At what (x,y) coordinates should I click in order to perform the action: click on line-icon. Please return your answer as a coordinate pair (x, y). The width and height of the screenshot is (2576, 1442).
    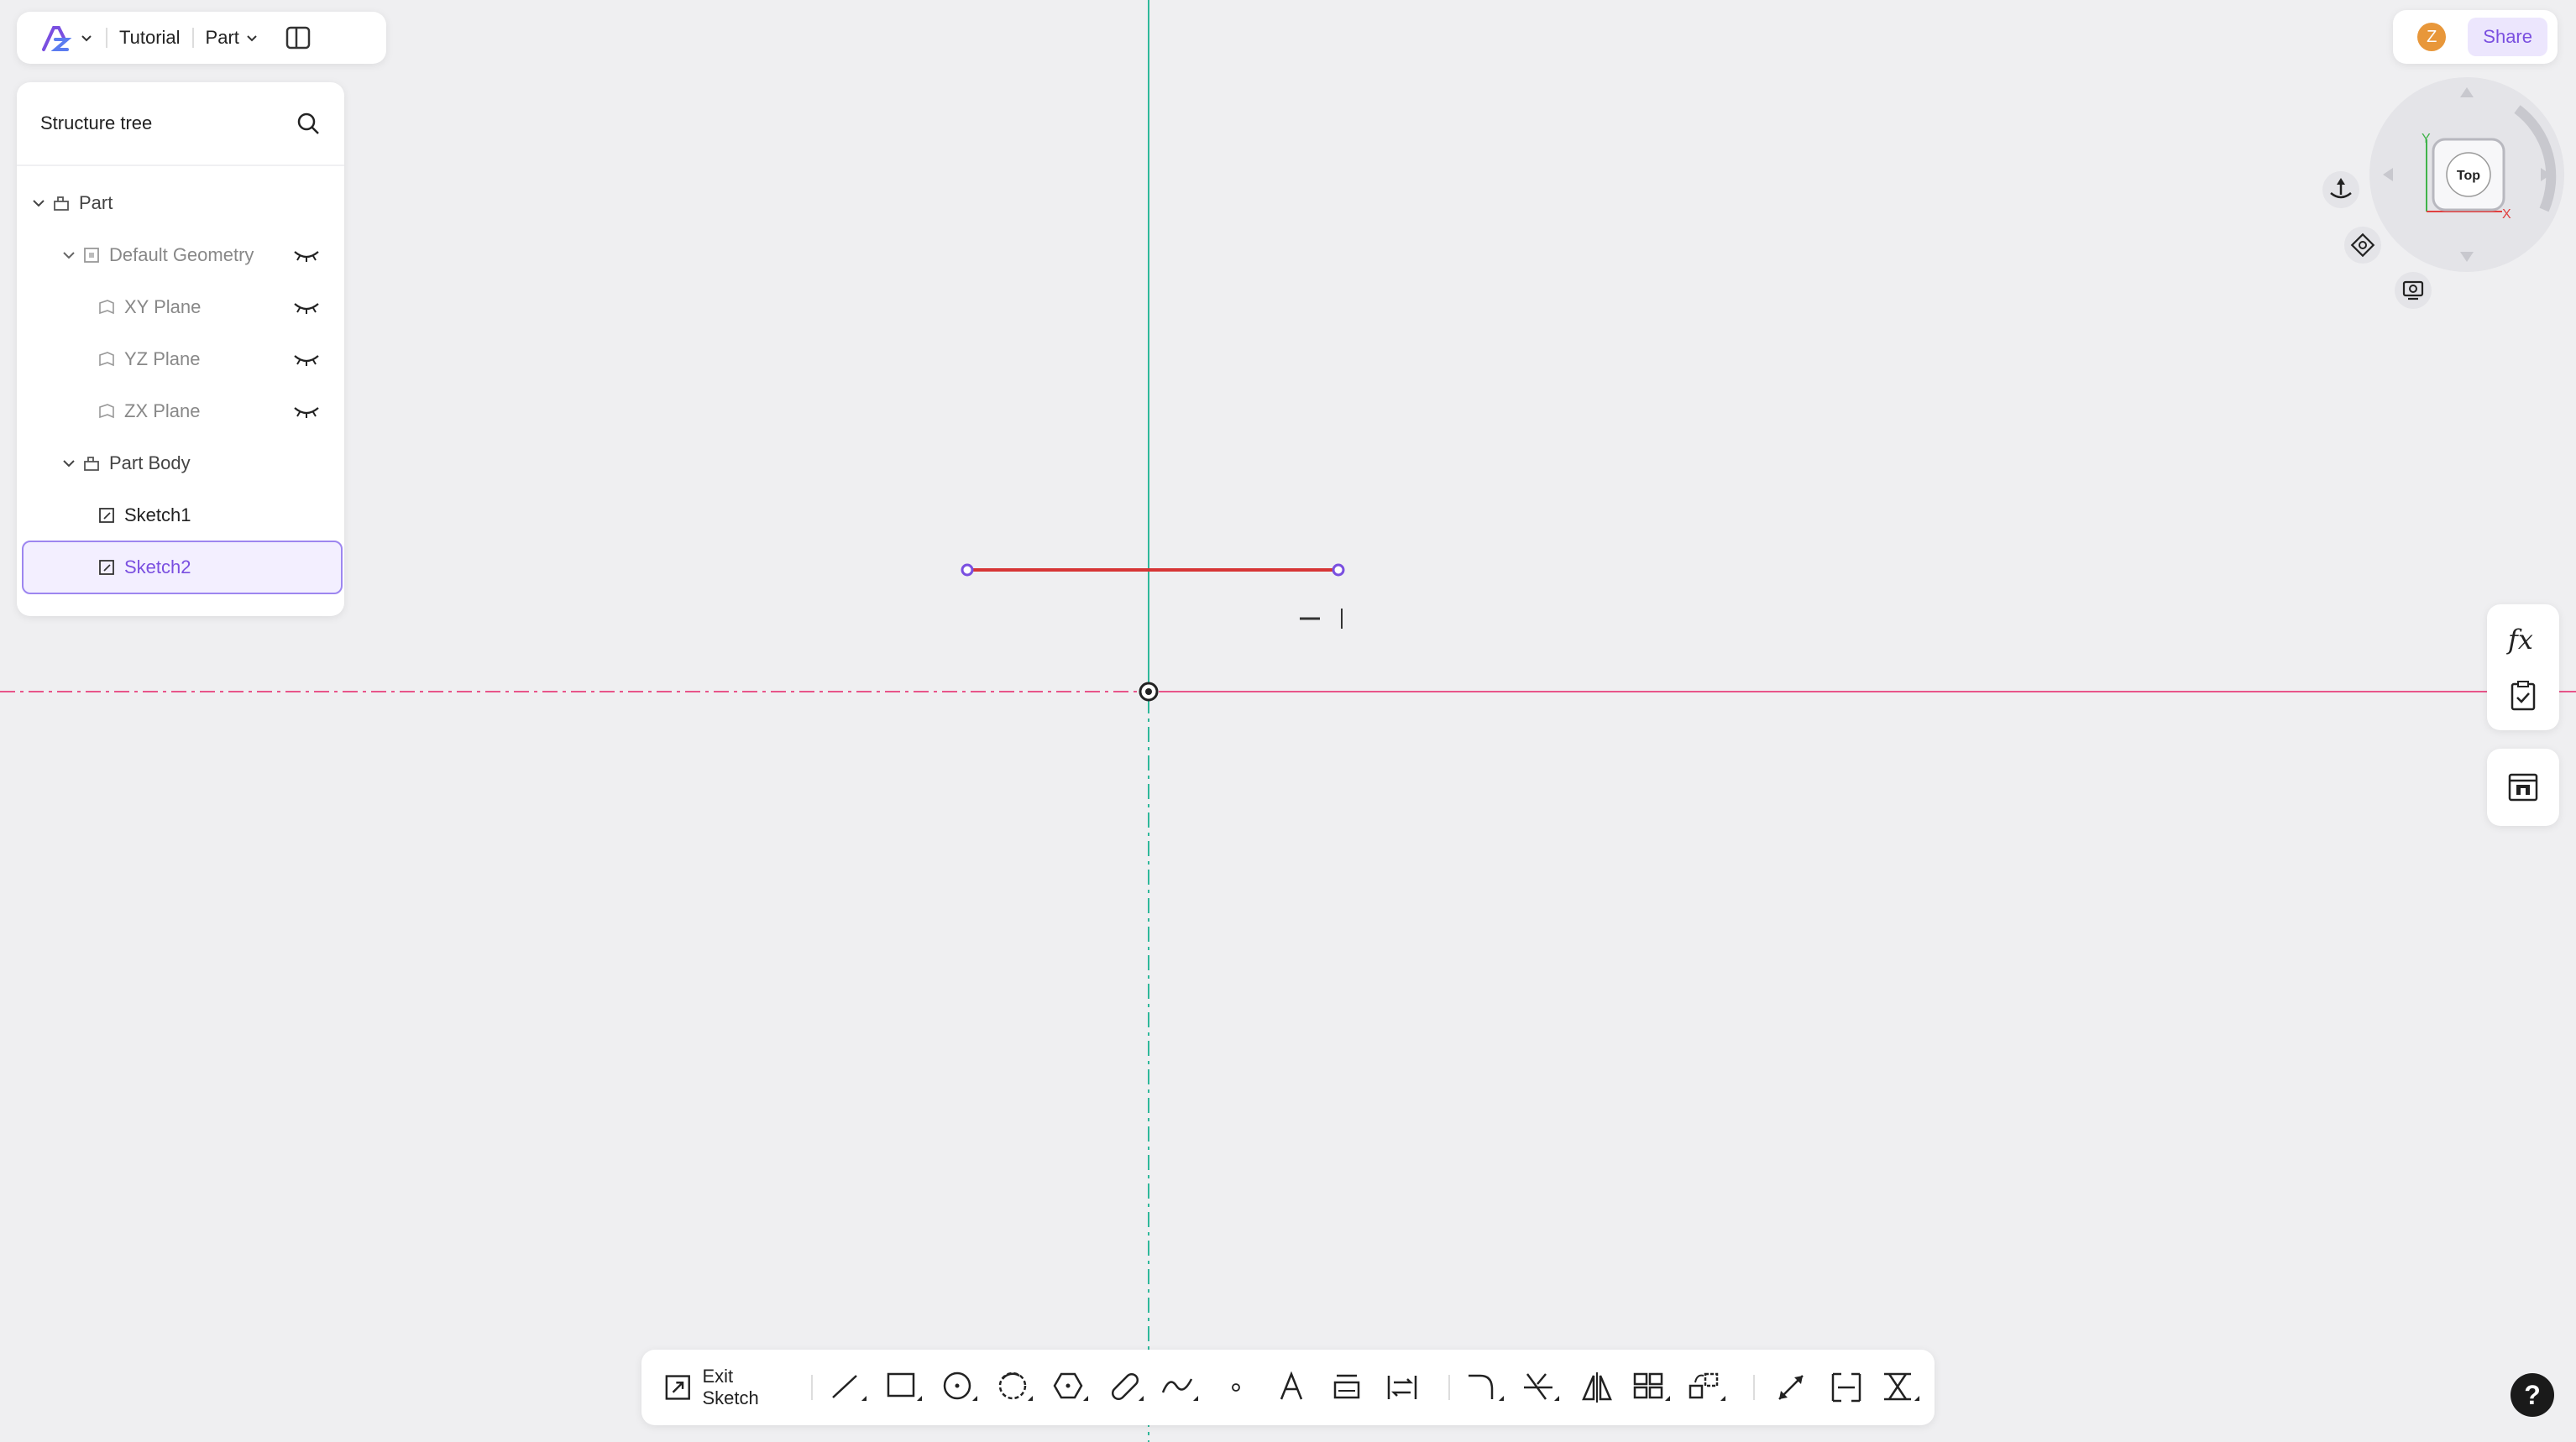
    Looking at the image, I should click on (850, 1388).